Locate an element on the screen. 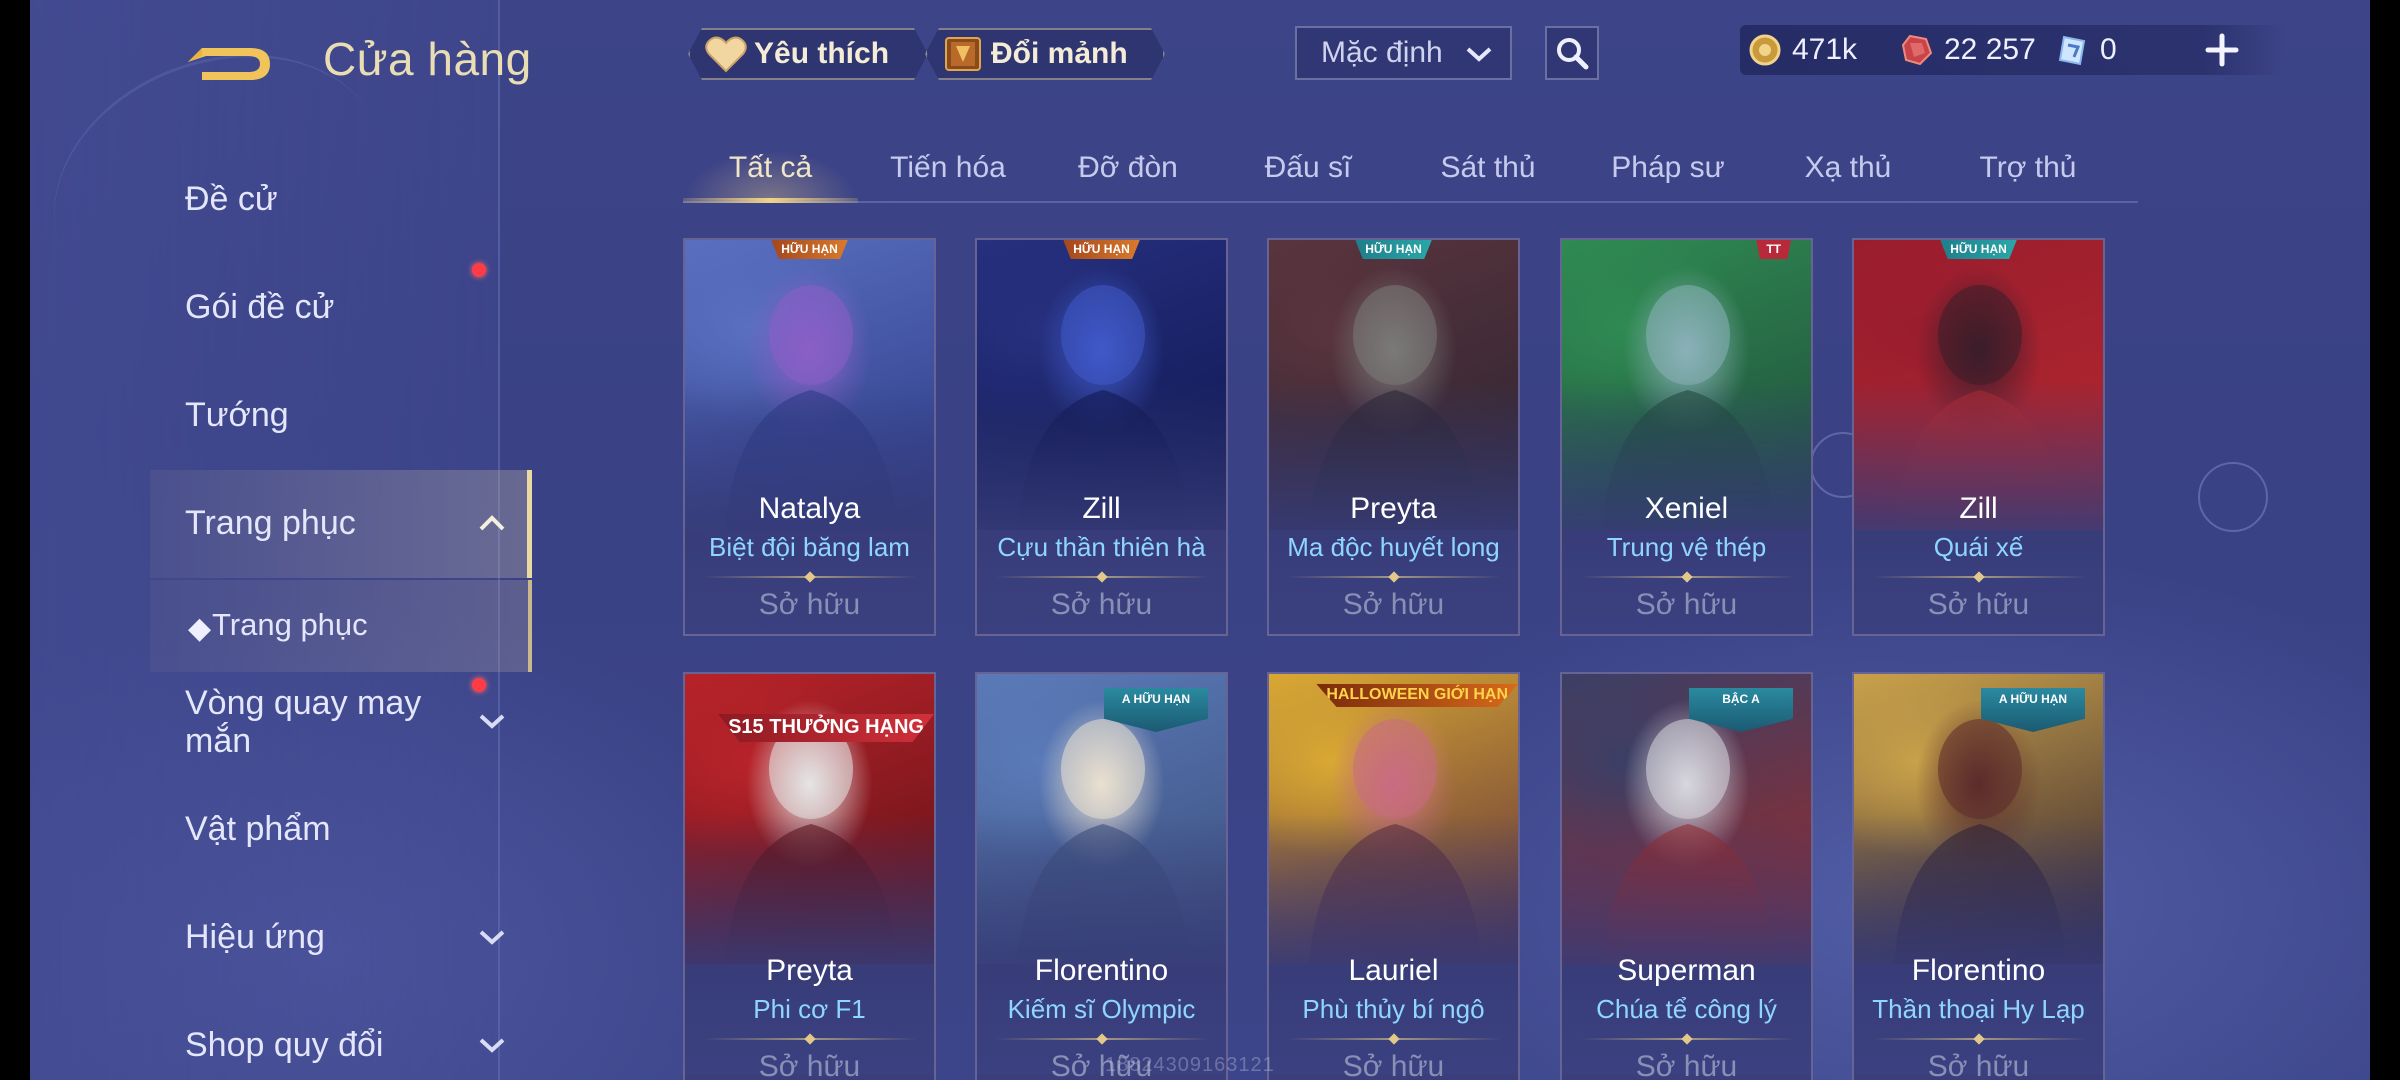 The width and height of the screenshot is (2400, 1080). exchange-label: Đổi mảnh is located at coordinates (1059, 53).